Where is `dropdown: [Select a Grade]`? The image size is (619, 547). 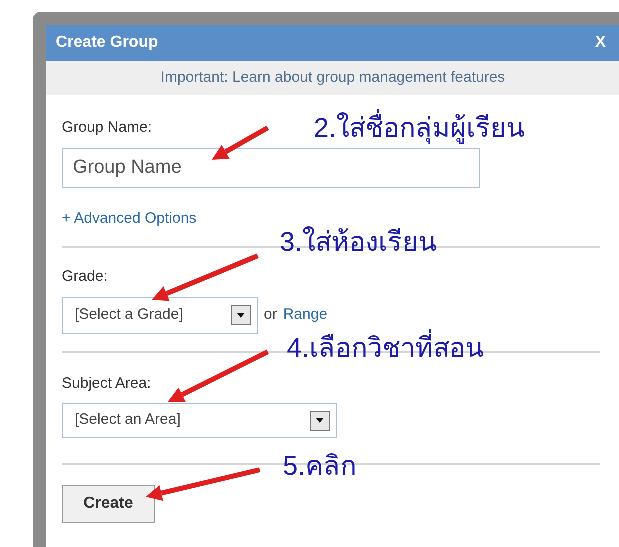
dropdown: [Select a Grade] is located at coordinates (160, 315).